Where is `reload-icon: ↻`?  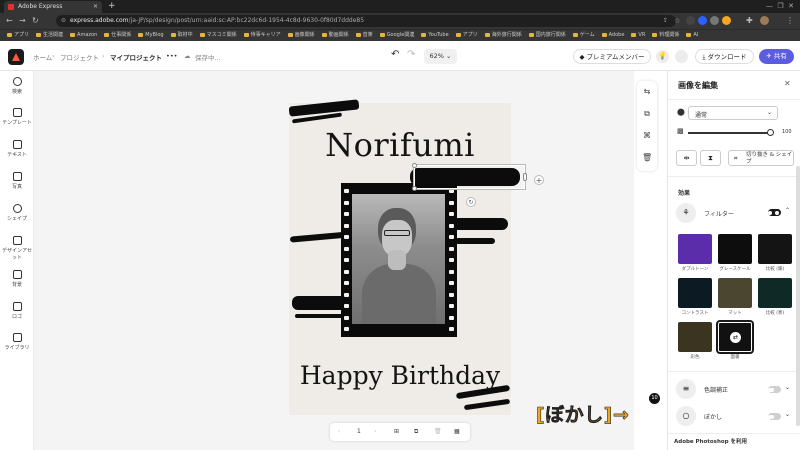
reload-icon: ↻ is located at coordinates (35, 21).